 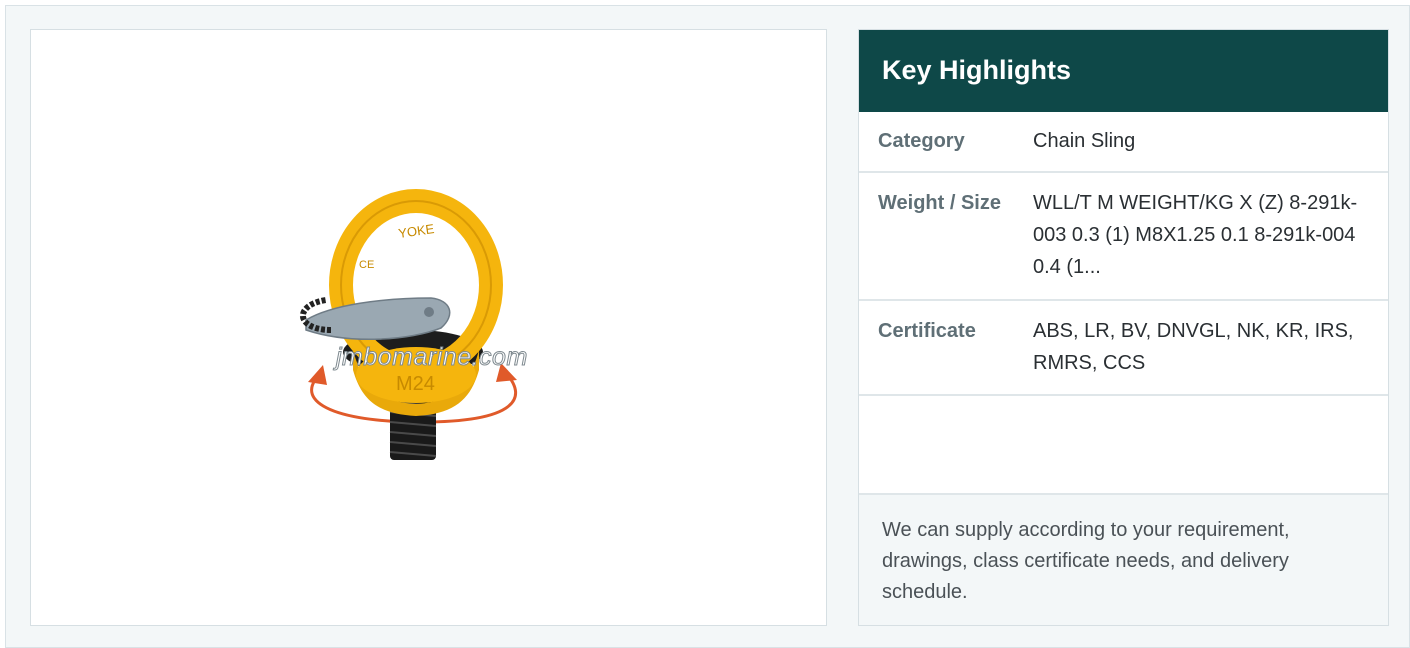 I want to click on highlight-label: Category, so click(x=921, y=141).